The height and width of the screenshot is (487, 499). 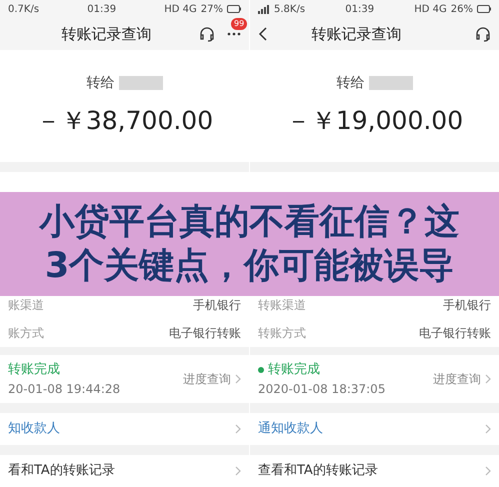 What do you see at coordinates (282, 333) in the screenshot?
I see `detail-label: 转账方式` at bounding box center [282, 333].